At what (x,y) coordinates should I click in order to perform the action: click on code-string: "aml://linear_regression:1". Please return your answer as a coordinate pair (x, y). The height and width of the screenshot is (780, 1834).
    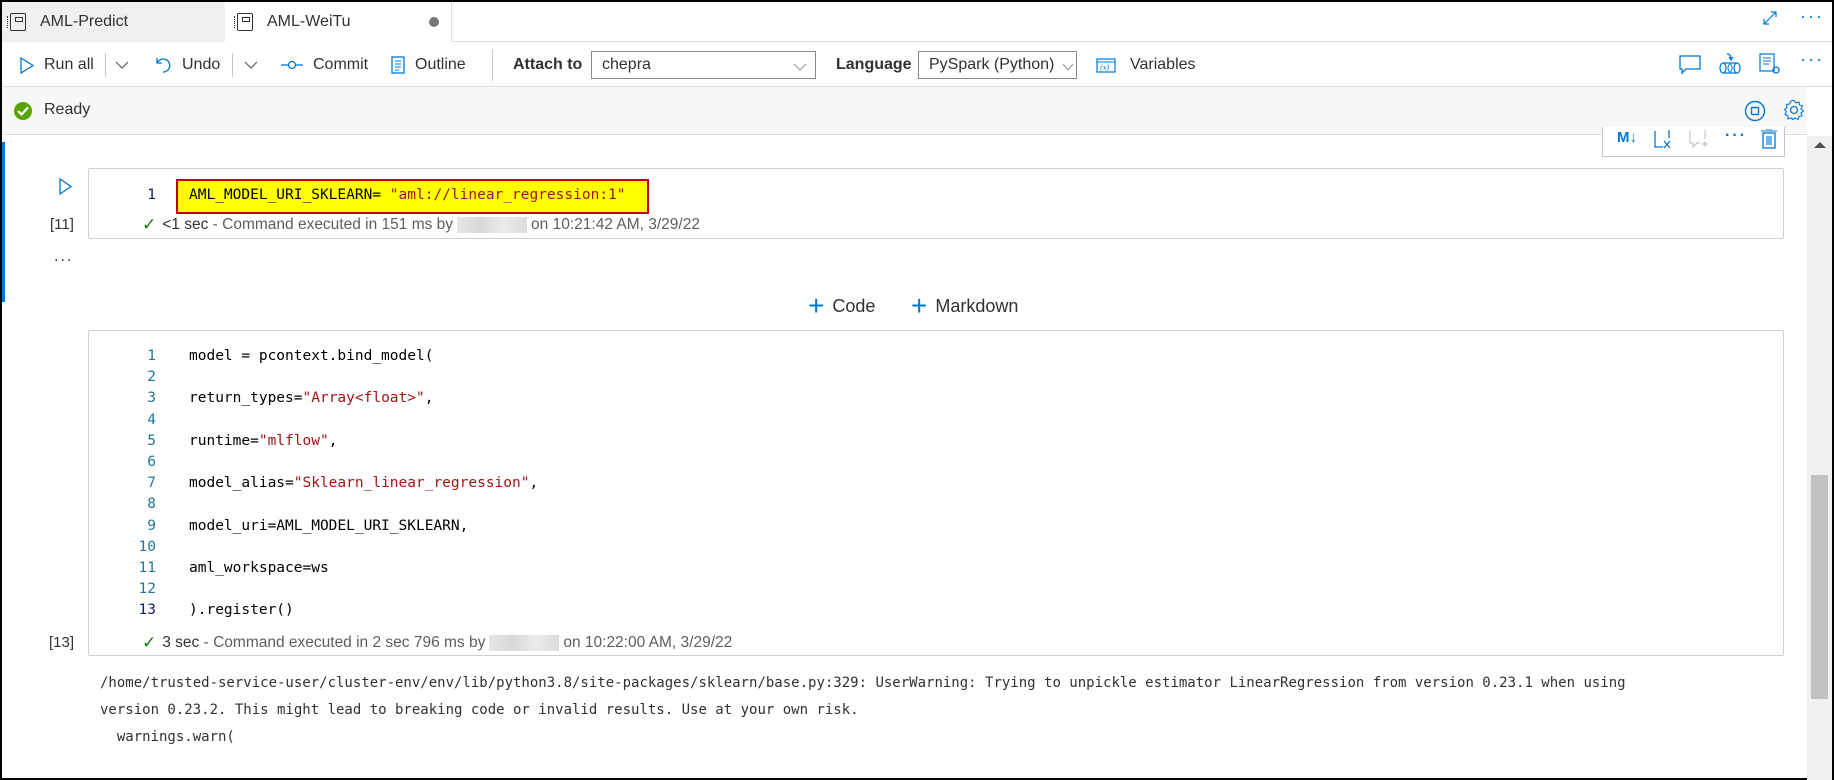
    Looking at the image, I should click on (507, 195).